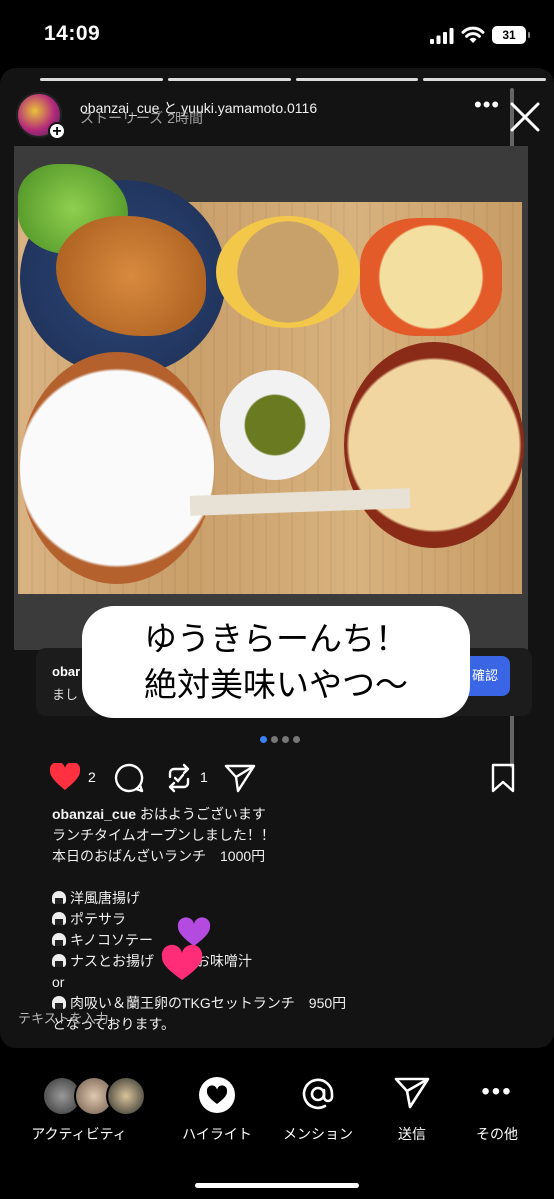 This screenshot has height=1199, width=554. Describe the element at coordinates (276, 662) in the screenshot. I see `text-sticker: ゆうきらーんち！ 絶対美味いやつ〜` at that location.